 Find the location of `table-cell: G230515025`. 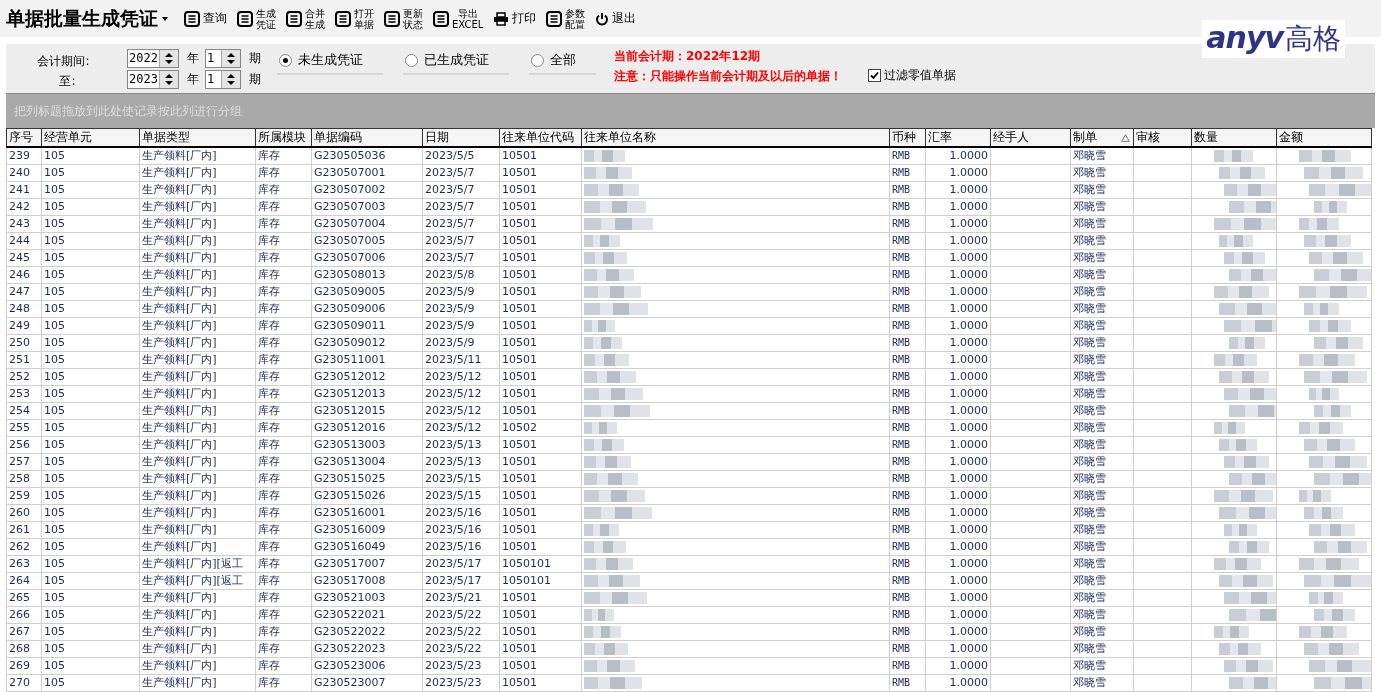

table-cell: G230515025 is located at coordinates (350, 478).